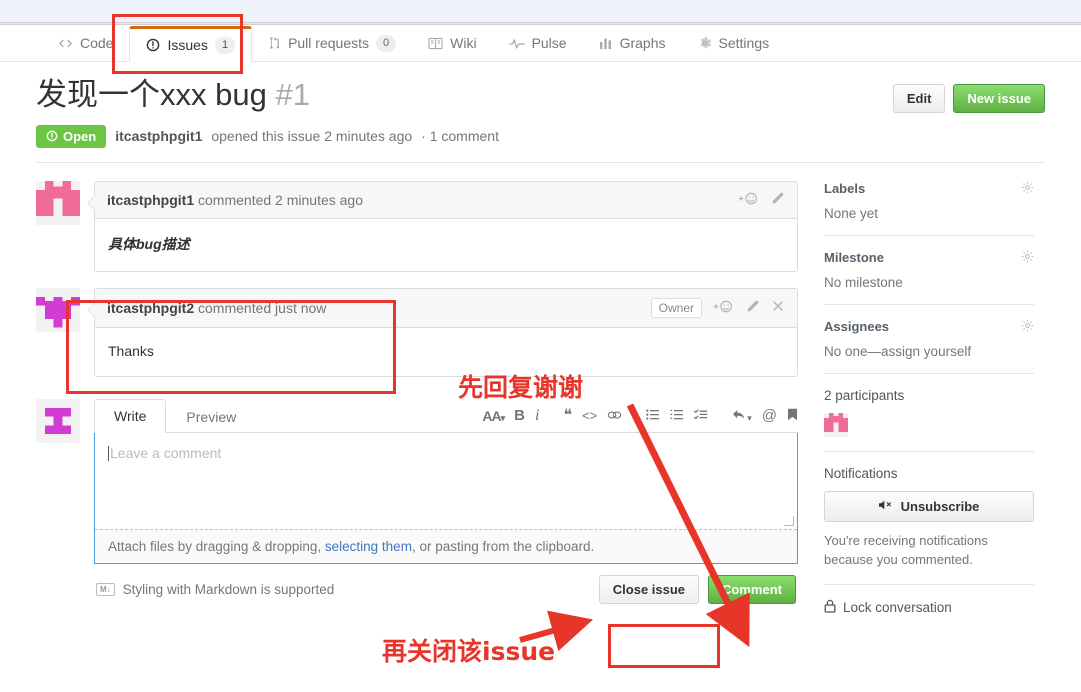  What do you see at coordinates (540, 88) in the screenshot?
I see `issue-title-row: 发现一个xxx bug #1 Edit New issue` at bounding box center [540, 88].